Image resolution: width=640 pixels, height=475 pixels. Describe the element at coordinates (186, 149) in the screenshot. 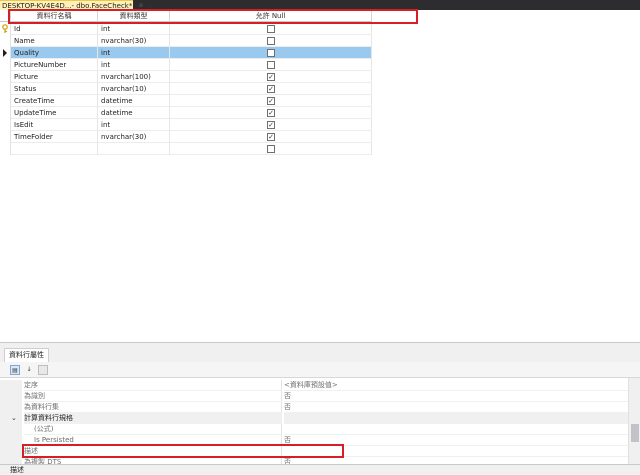

I see `table-row` at that location.